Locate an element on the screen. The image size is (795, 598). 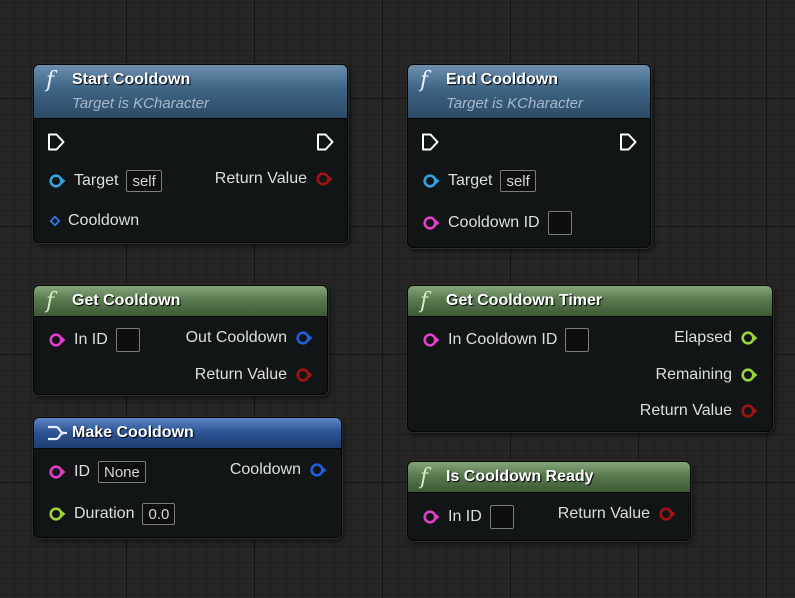
cooldown-output-label: Cooldown is located at coordinates (265, 469).